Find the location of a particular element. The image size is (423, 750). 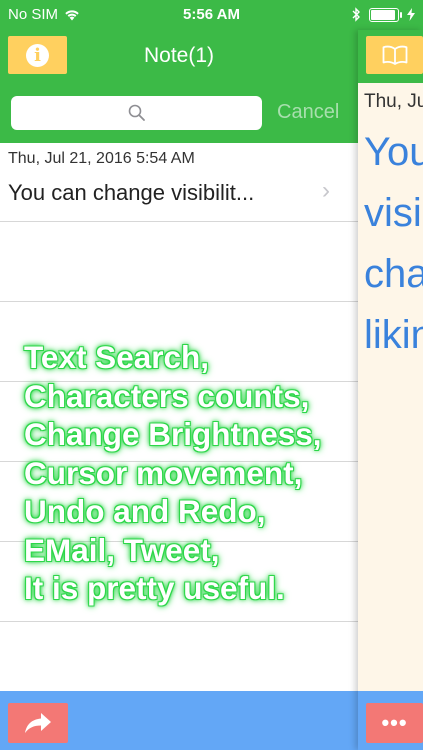

search-input is located at coordinates (136, 113).